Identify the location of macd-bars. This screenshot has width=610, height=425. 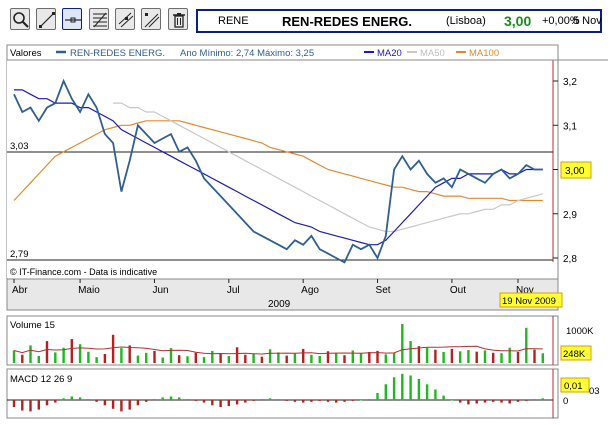
(278, 392).